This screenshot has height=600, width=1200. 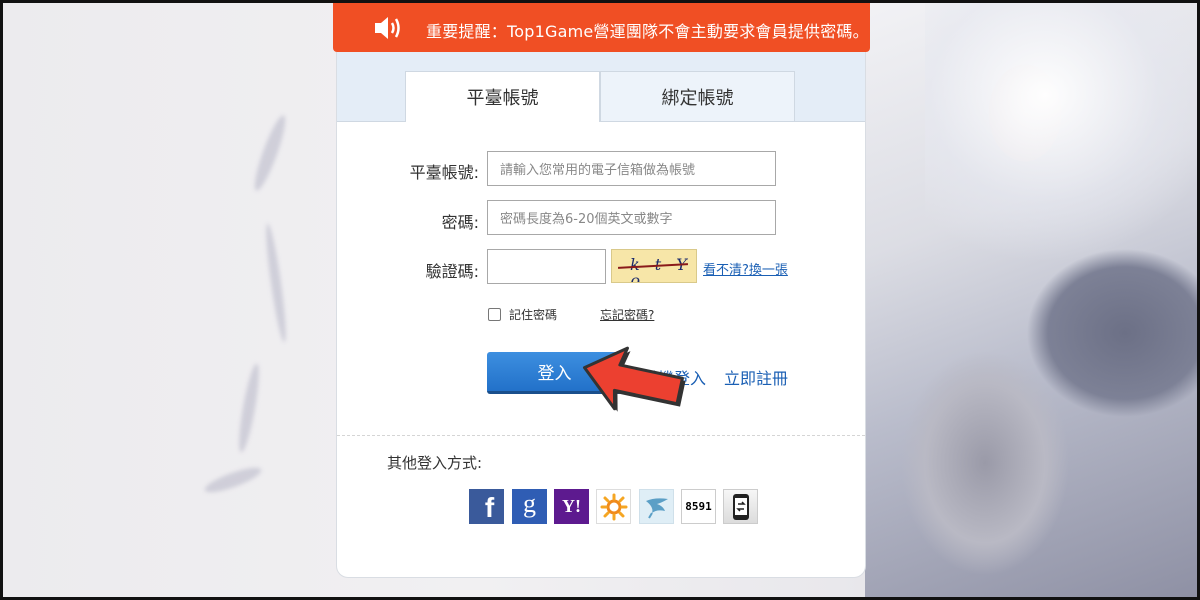 I want to click on tab-bar: 平臺帳號 綁定帳號, so click(x=601, y=87).